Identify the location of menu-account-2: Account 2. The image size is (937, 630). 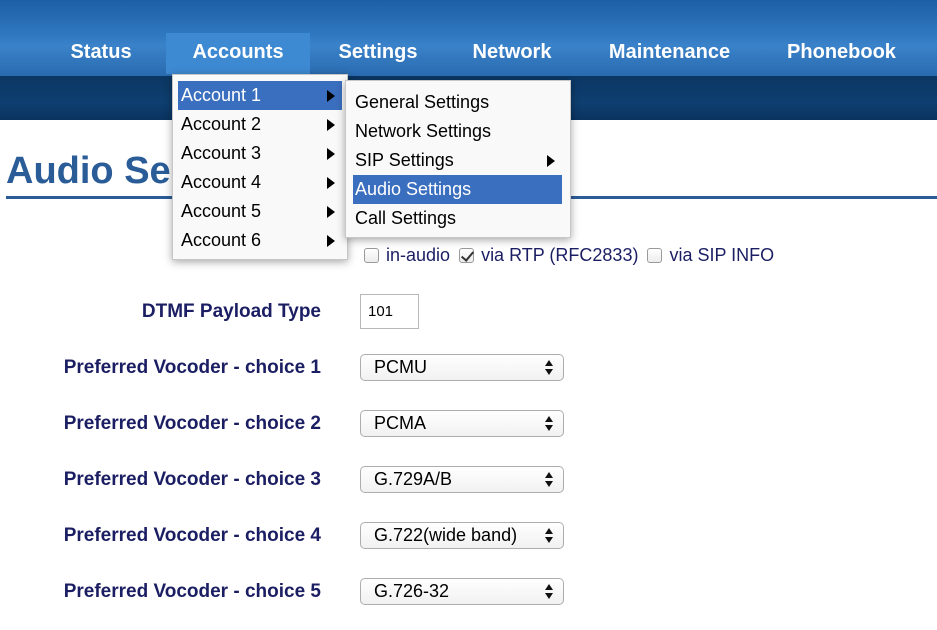
(260, 124).